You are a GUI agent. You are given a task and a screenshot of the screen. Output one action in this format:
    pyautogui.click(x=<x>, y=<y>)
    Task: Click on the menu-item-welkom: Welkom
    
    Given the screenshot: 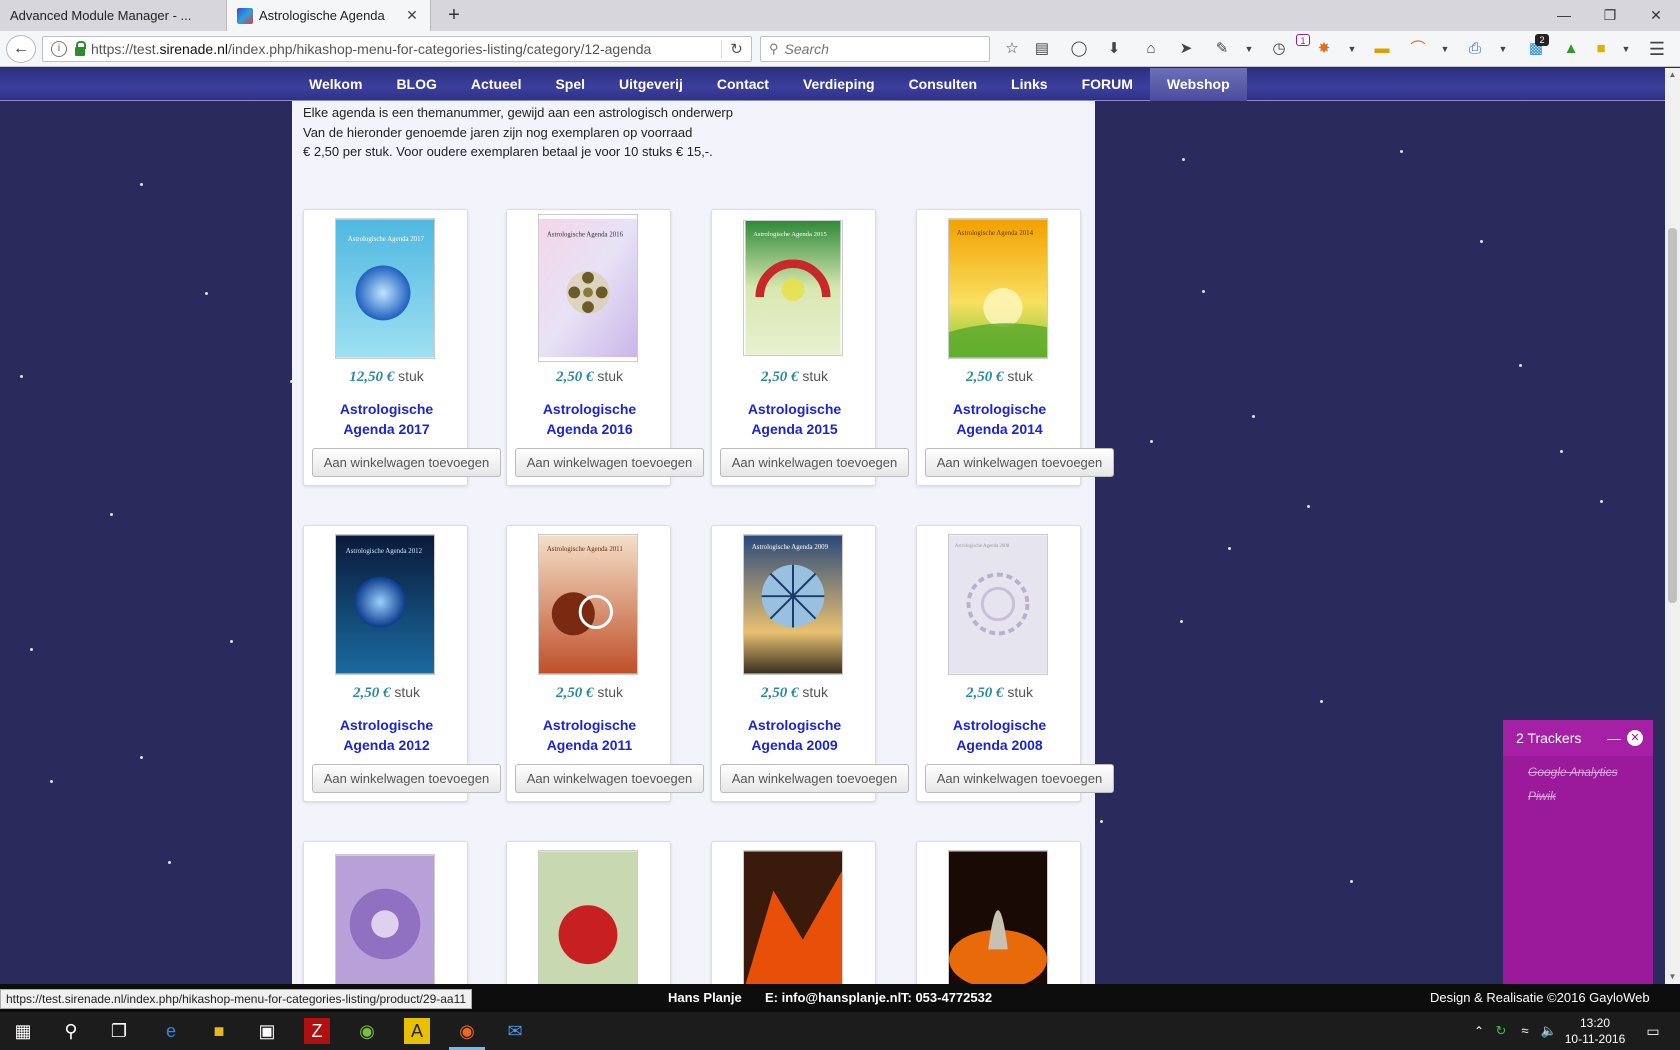 What is the action you would take?
    pyautogui.click(x=335, y=84)
    